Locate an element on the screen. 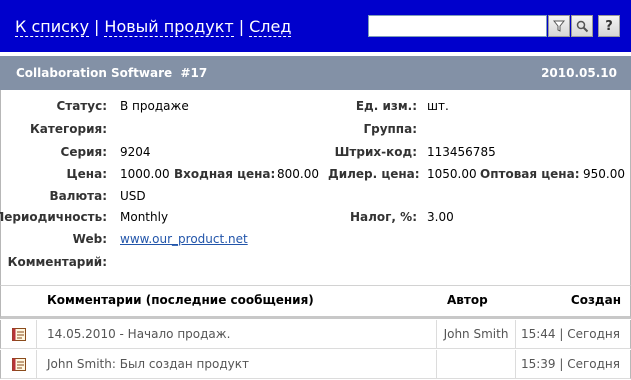  input-price-value: 800.00 is located at coordinates (298, 174).